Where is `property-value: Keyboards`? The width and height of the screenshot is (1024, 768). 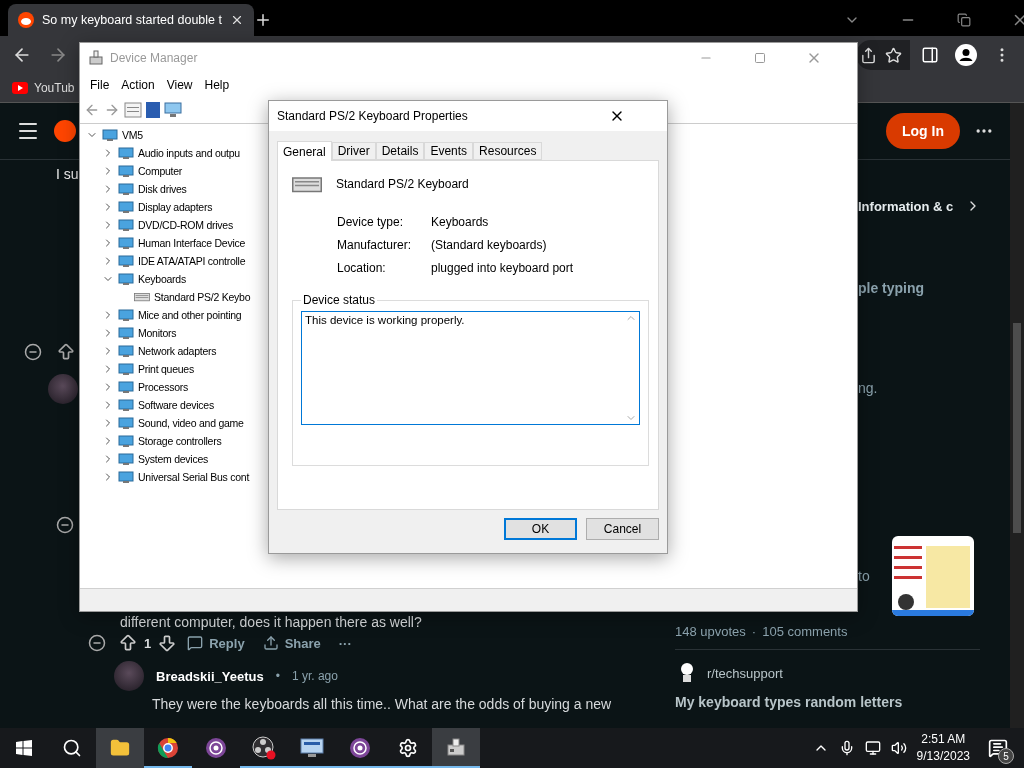 property-value: Keyboards is located at coordinates (460, 222).